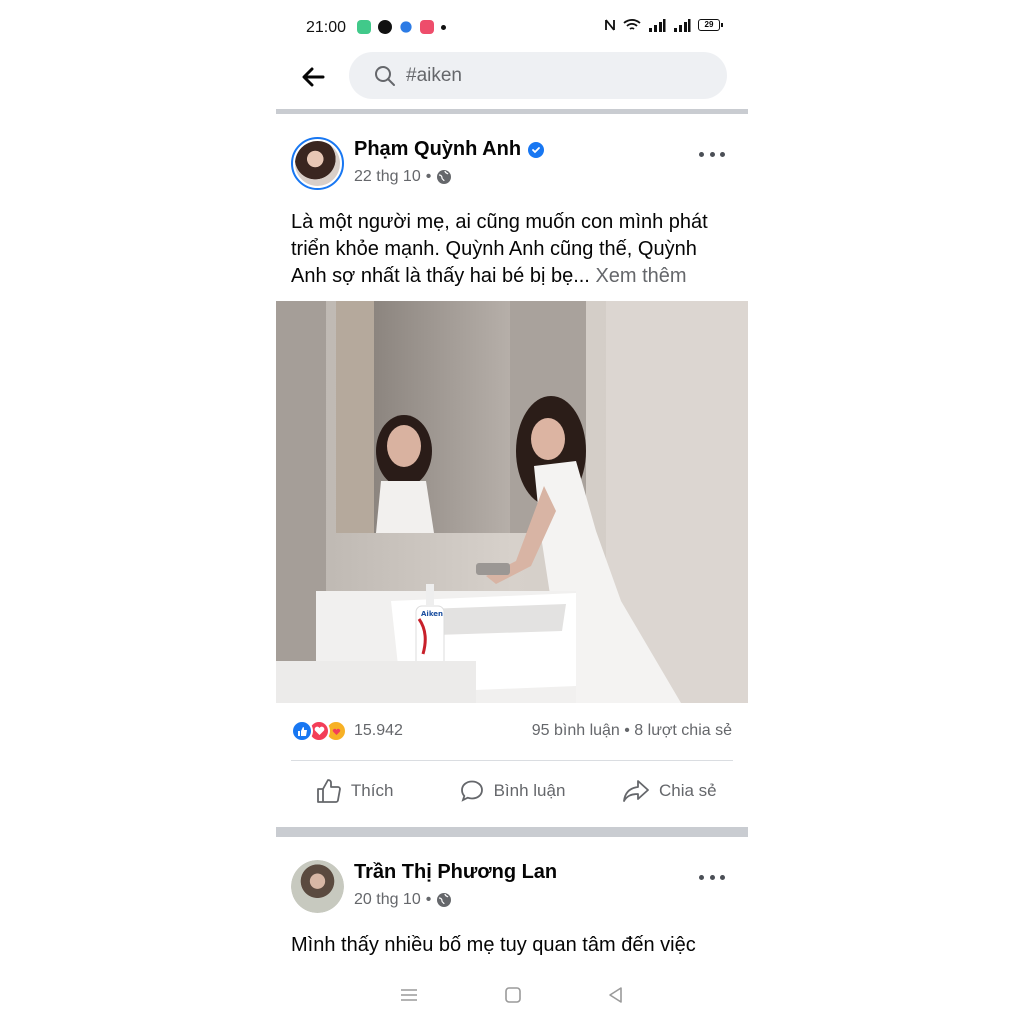 The width and height of the screenshot is (1024, 1024). I want to click on app-icon, so click(427, 27).